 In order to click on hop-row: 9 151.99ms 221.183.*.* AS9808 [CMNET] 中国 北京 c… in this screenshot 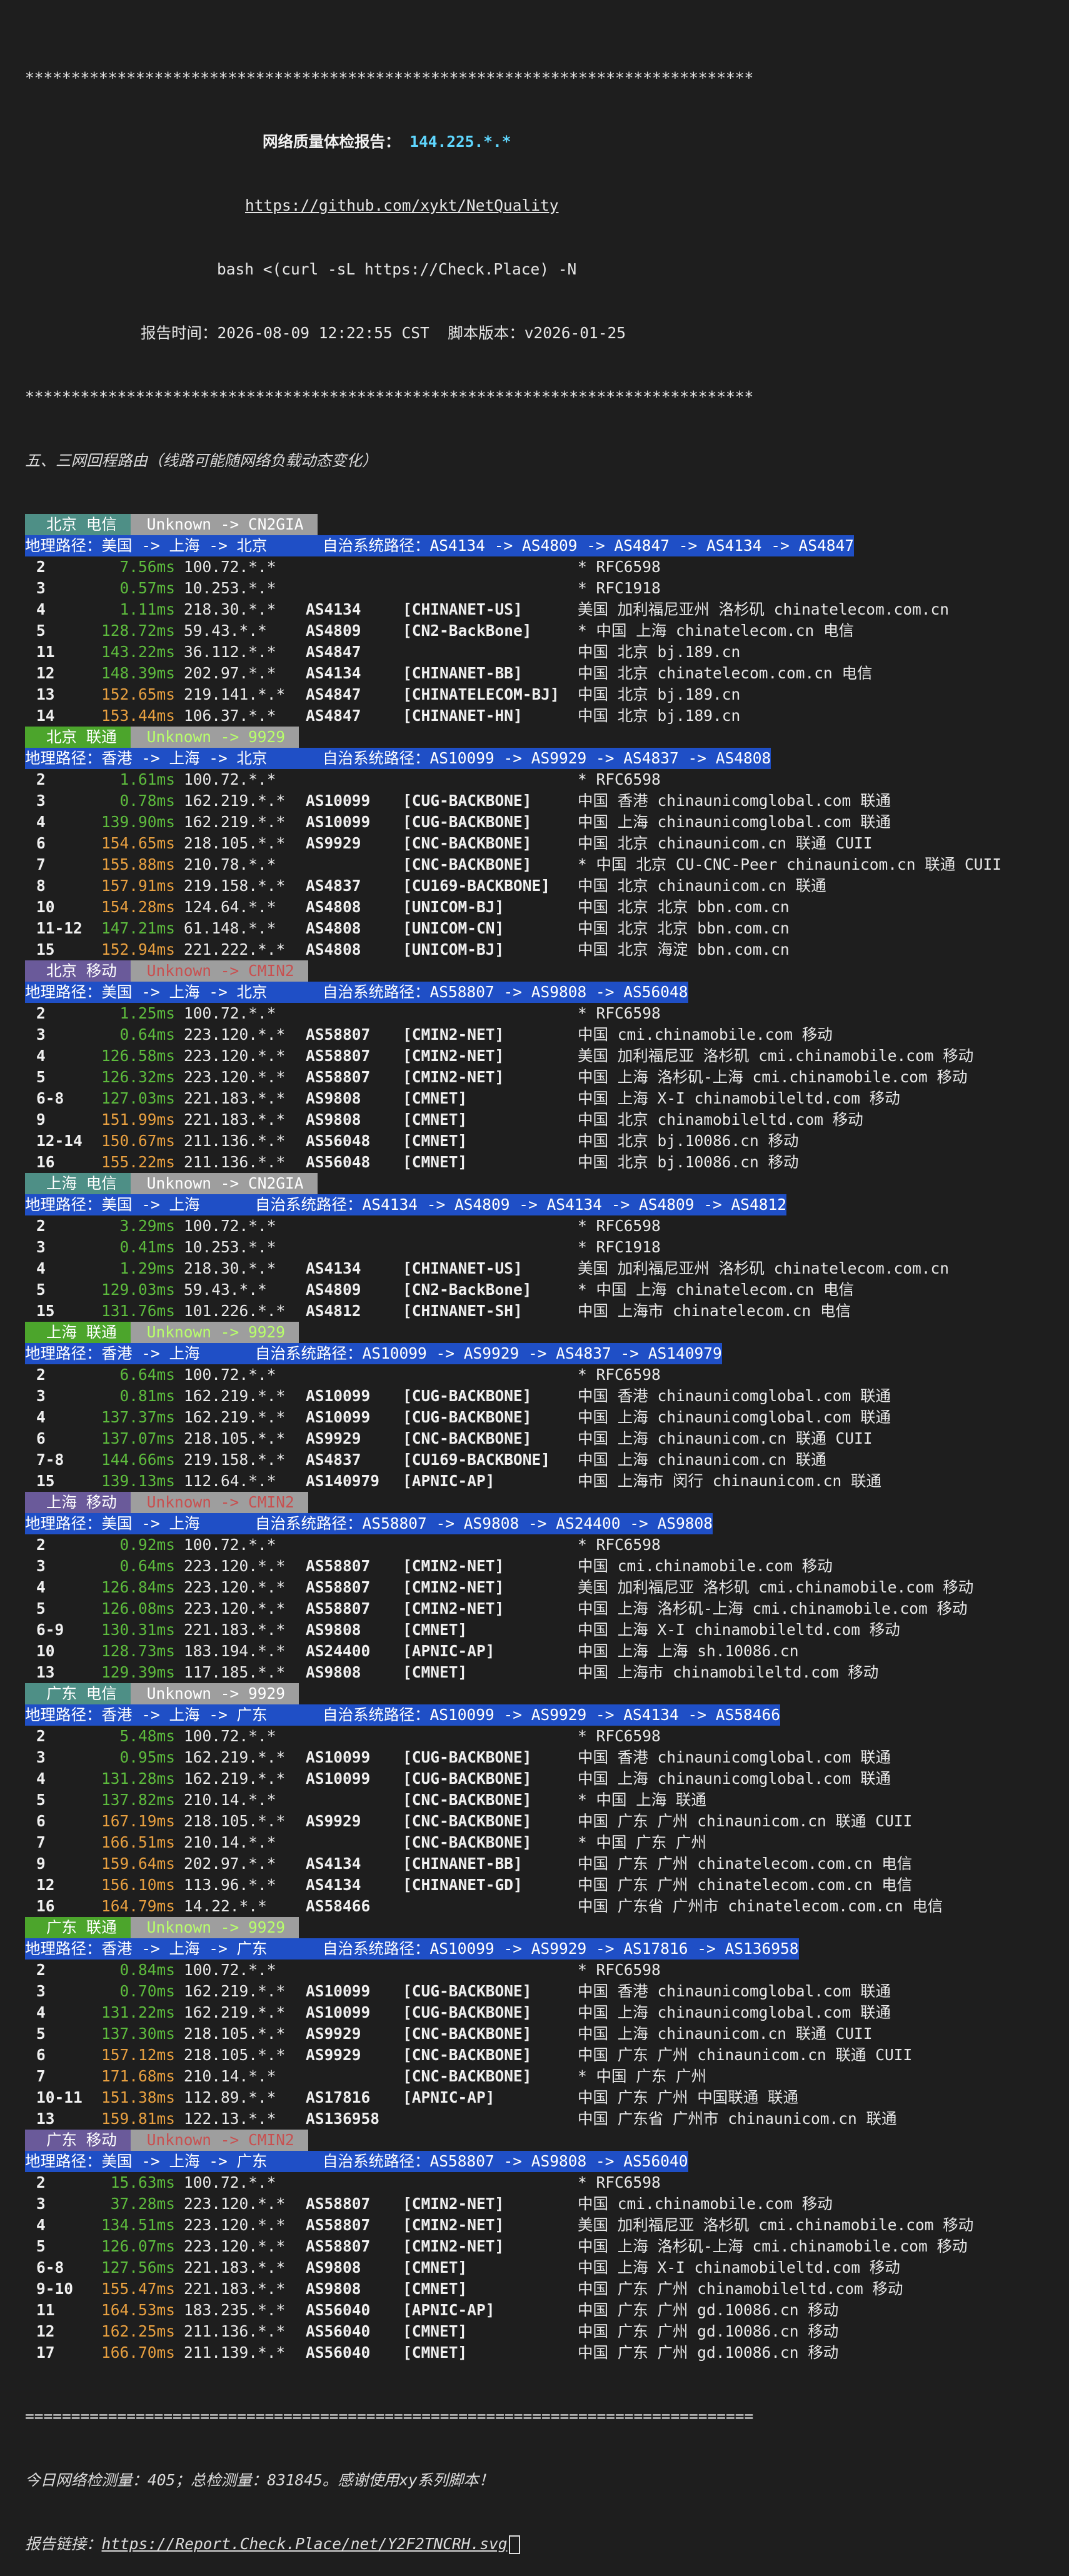, I will do `click(547, 1119)`.